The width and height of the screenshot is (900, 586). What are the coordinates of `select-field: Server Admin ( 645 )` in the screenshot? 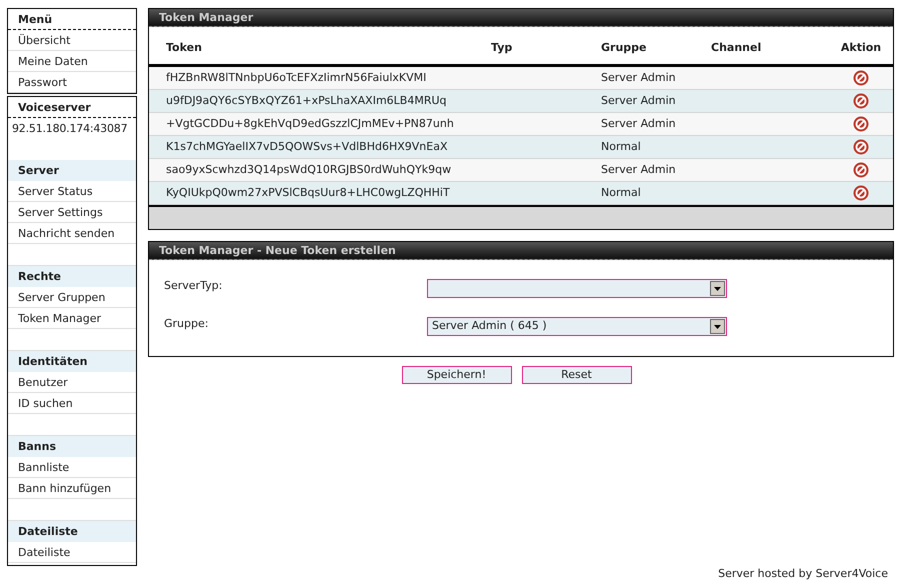 It's located at (577, 326).